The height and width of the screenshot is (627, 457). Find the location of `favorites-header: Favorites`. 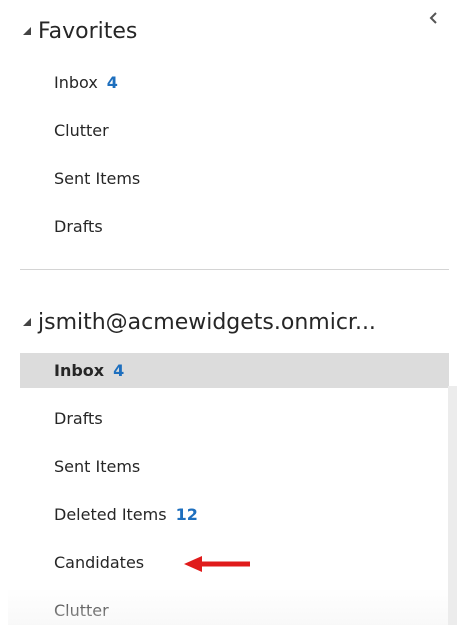

favorites-header: Favorites is located at coordinates (79, 31).